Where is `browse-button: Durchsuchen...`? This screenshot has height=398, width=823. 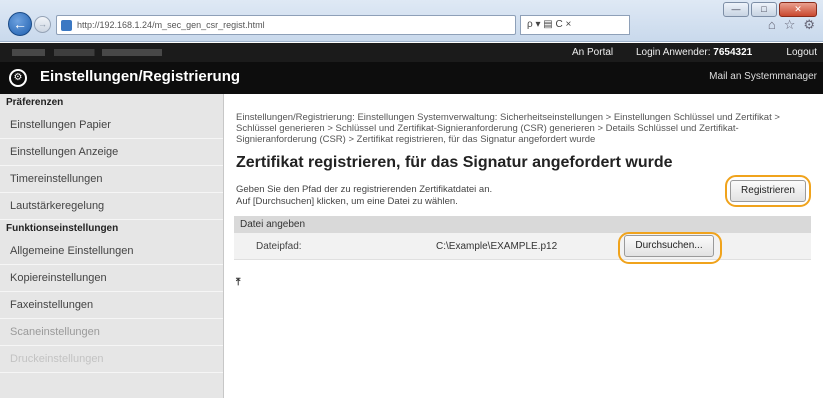
browse-button: Durchsuchen... is located at coordinates (669, 246).